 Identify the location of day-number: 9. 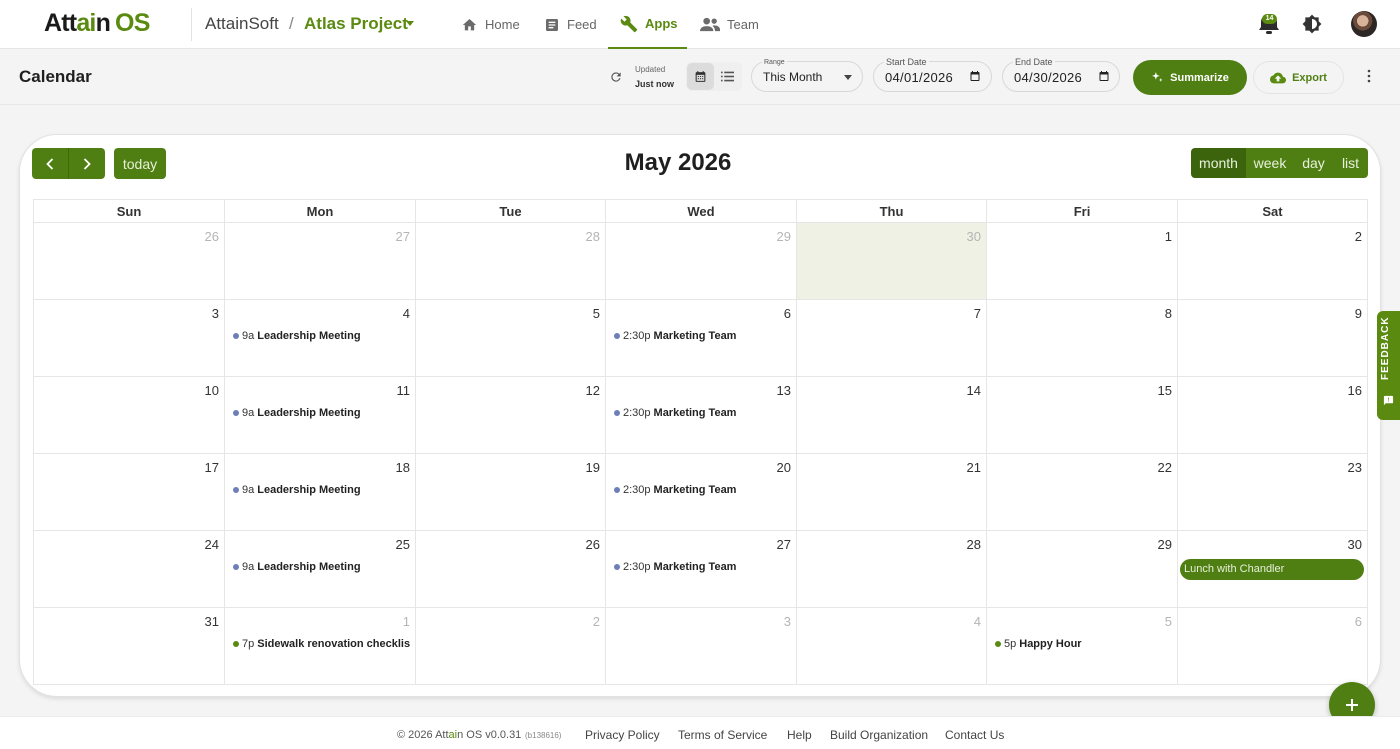
(1358, 313).